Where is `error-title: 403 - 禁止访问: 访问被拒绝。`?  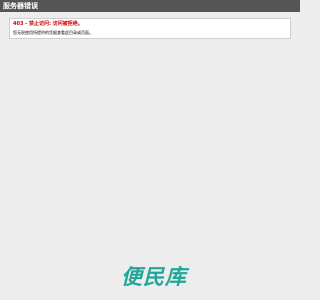
error-title: 403 - 禁止访问: 访问被拒绝。 is located at coordinates (48, 24).